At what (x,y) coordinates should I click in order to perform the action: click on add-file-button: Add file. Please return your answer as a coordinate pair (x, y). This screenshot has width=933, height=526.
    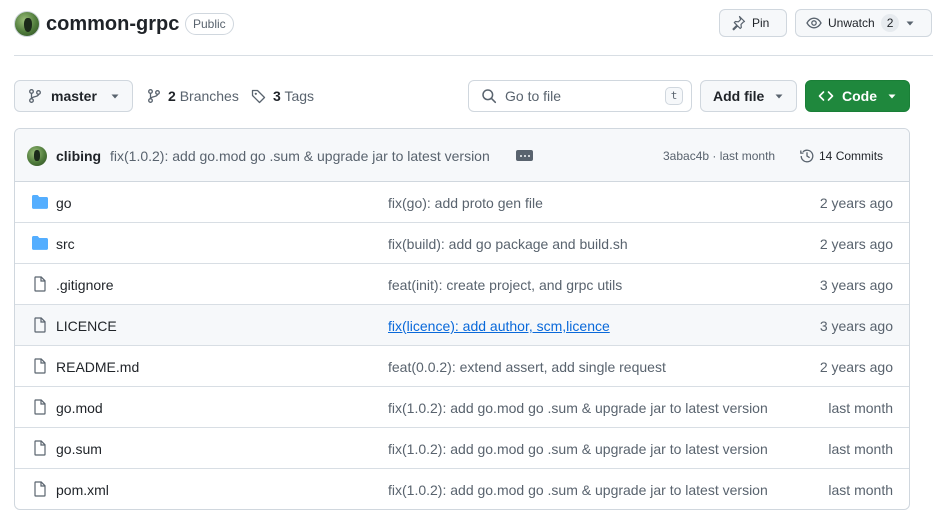
    Looking at the image, I should click on (748, 96).